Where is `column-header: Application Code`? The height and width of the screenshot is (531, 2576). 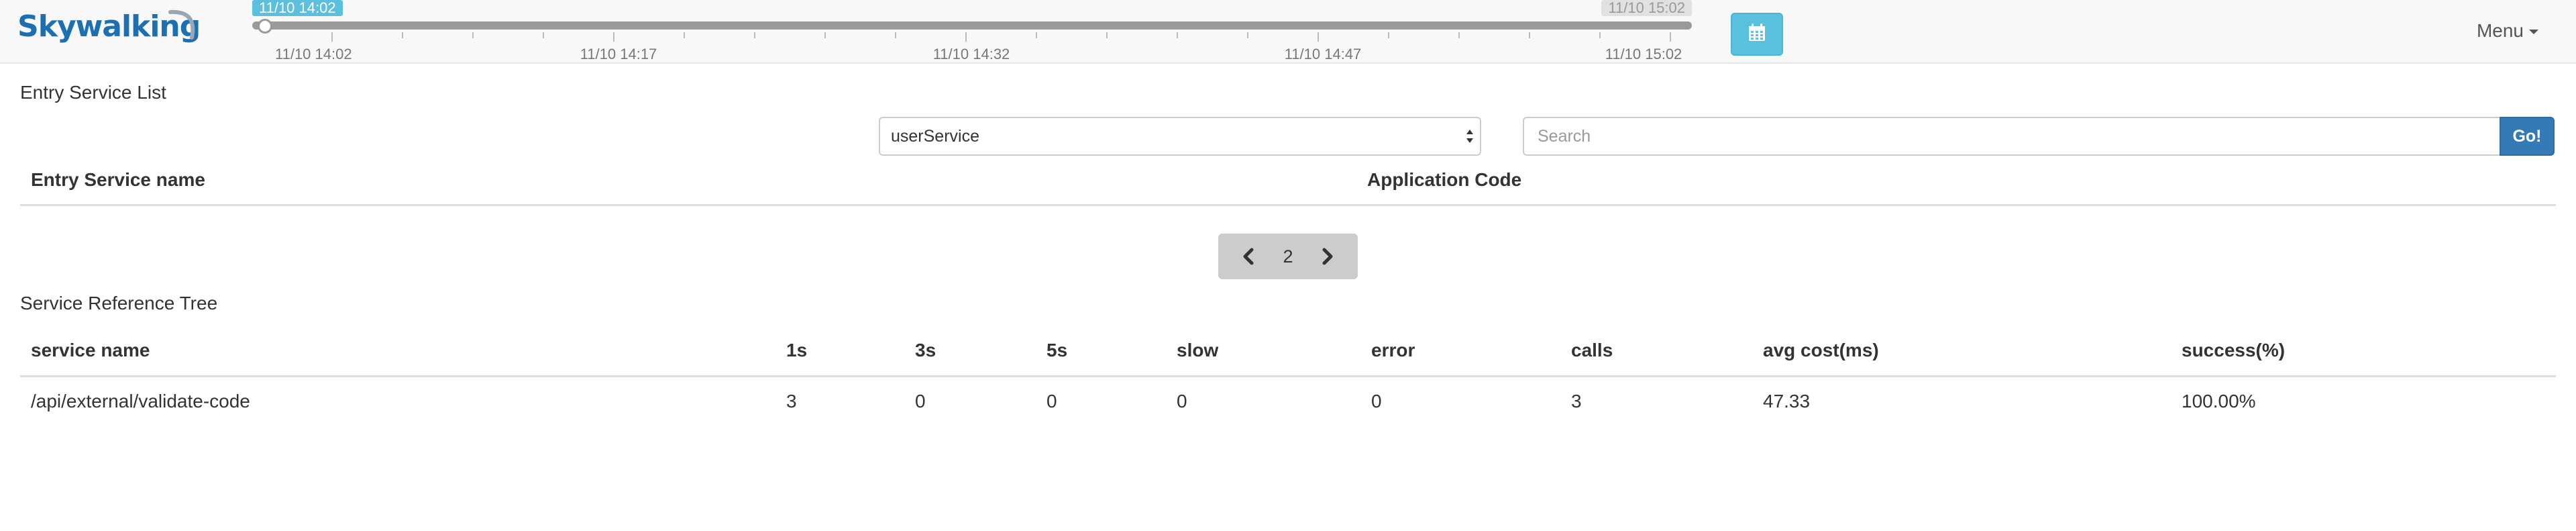 column-header: Application Code is located at coordinates (1444, 180).